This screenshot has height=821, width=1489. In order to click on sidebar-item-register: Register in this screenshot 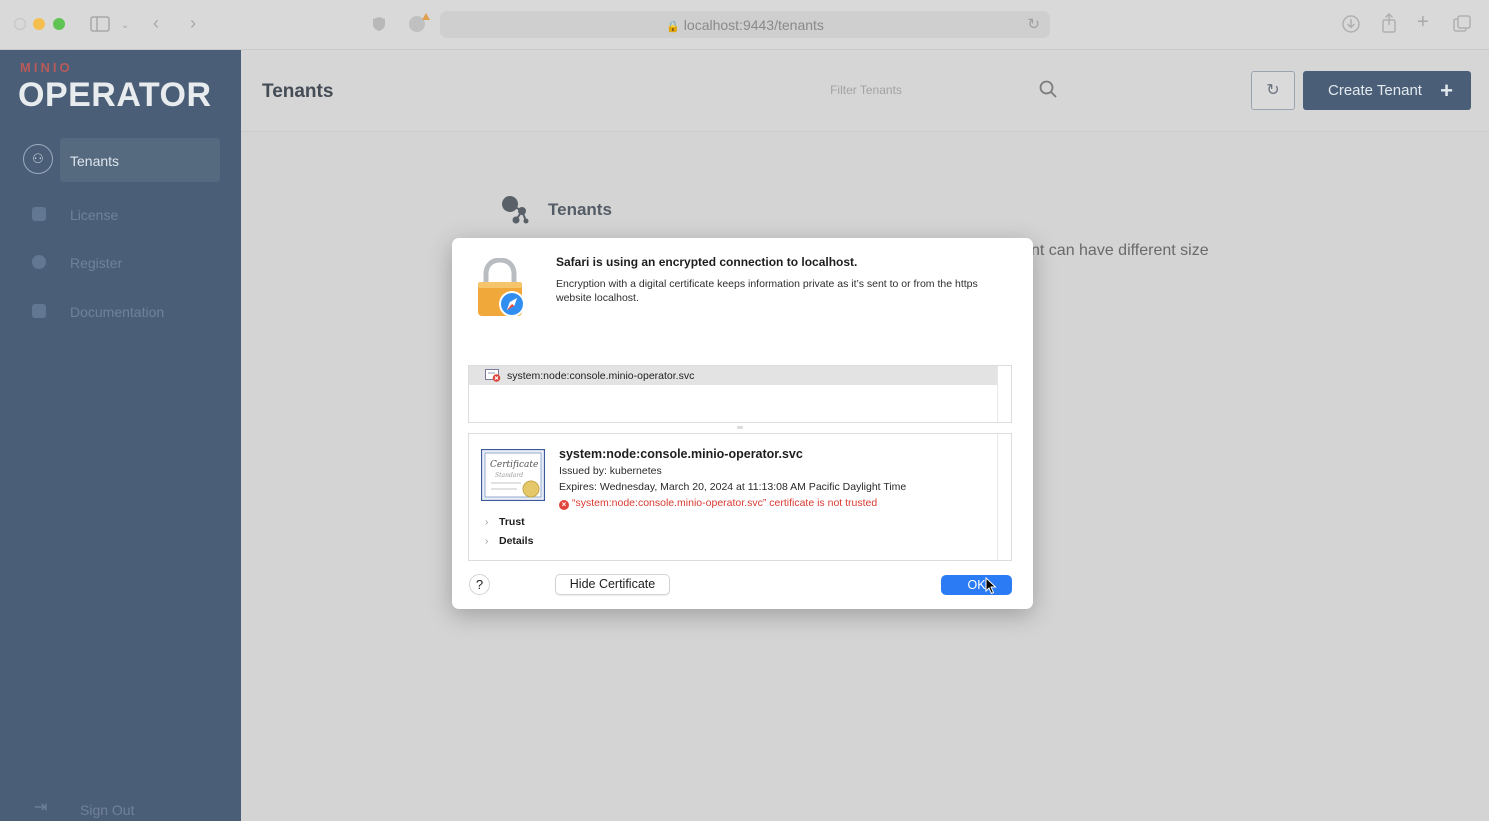, I will do `click(120, 263)`.